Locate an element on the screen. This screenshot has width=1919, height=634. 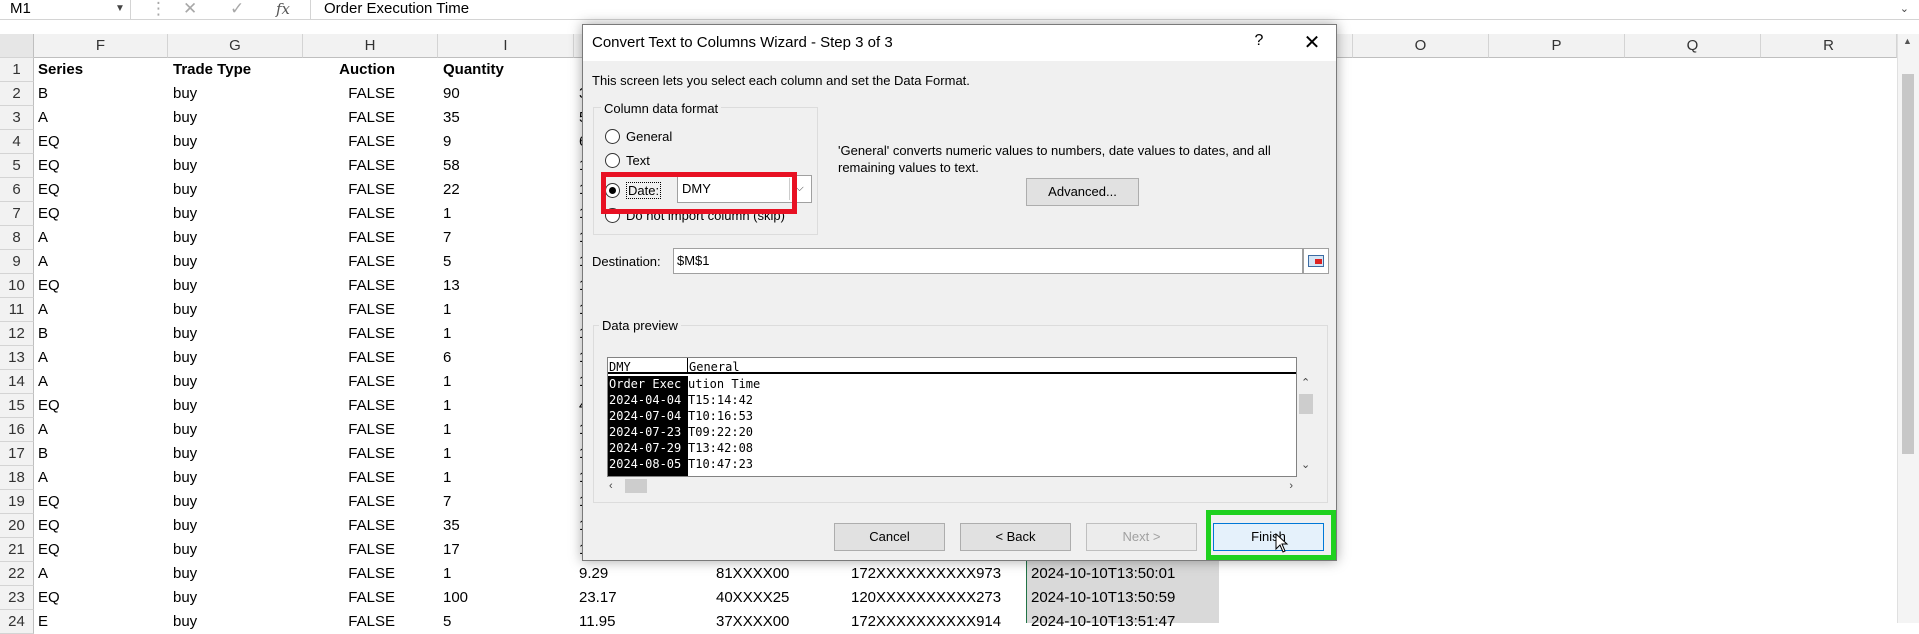
cell-quantity: 22 is located at coordinates (505, 190).